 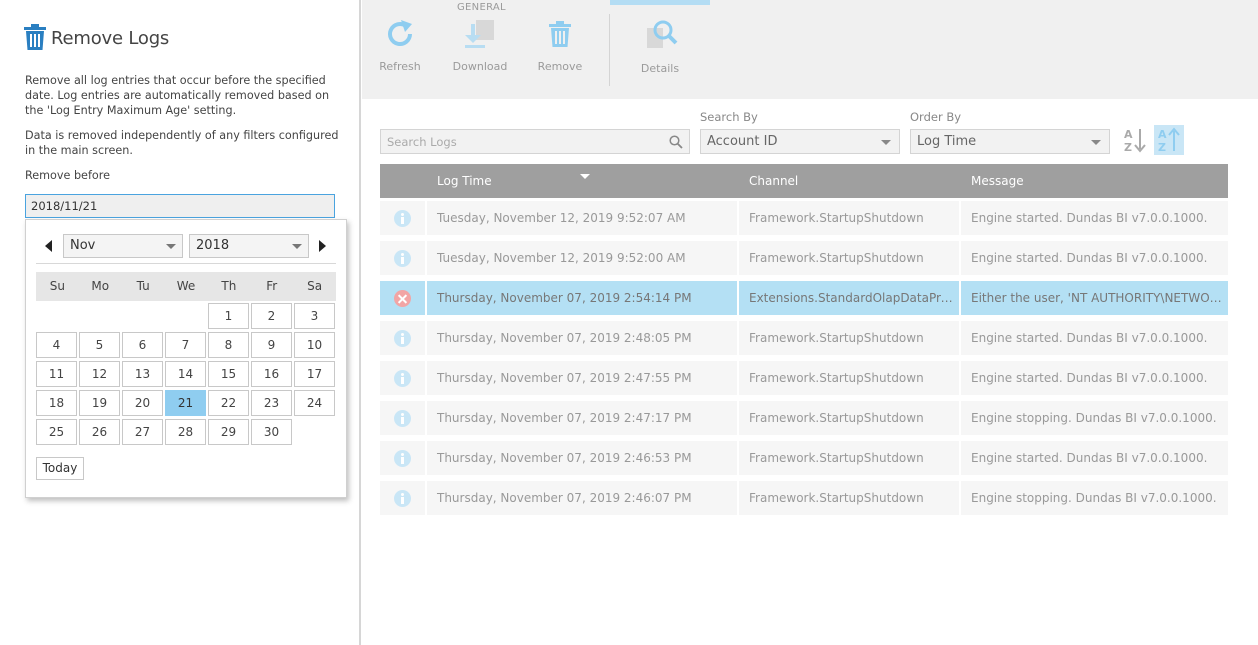 I want to click on month-select: Nov, so click(x=123, y=246).